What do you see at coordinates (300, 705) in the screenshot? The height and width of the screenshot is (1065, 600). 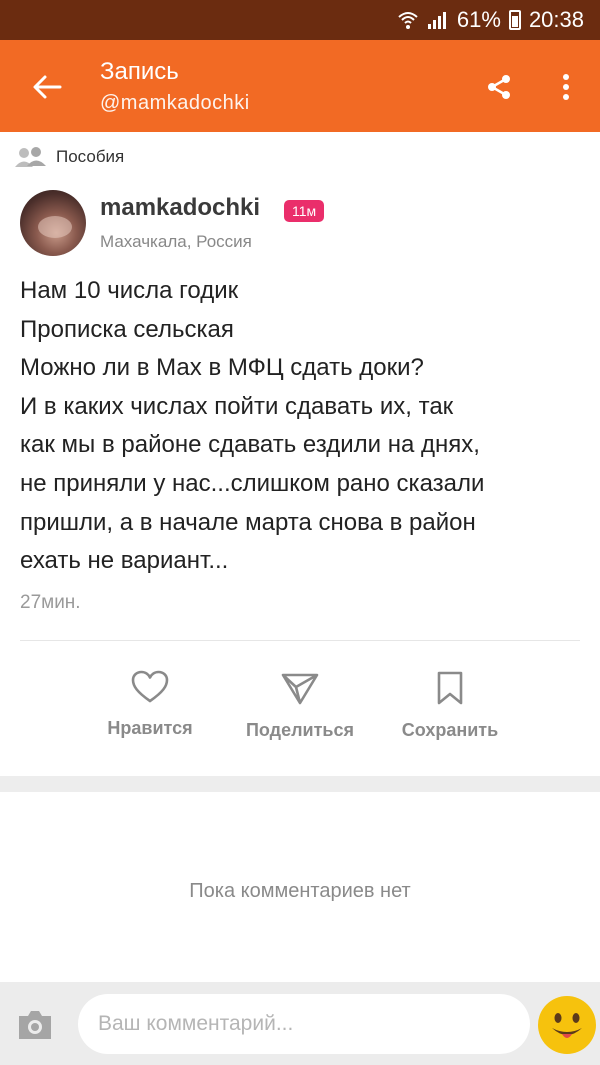 I see `share-post-button: Поделиться` at bounding box center [300, 705].